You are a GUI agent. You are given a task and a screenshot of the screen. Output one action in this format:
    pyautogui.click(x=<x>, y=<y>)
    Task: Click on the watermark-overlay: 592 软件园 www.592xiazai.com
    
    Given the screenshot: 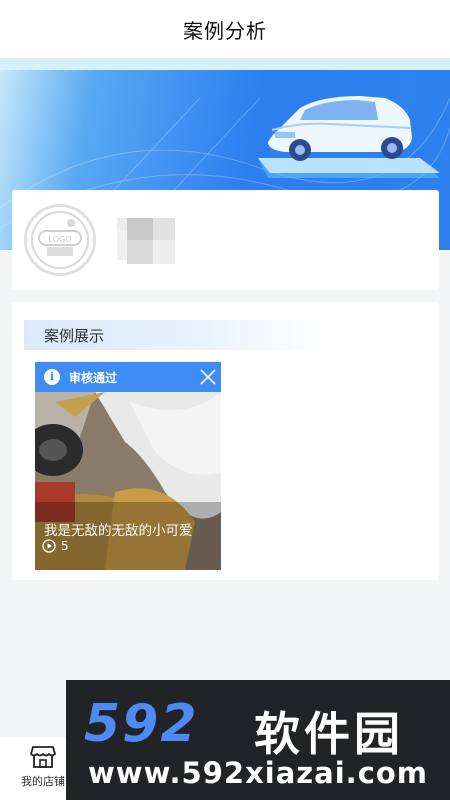 What is the action you would take?
    pyautogui.click(x=258, y=740)
    